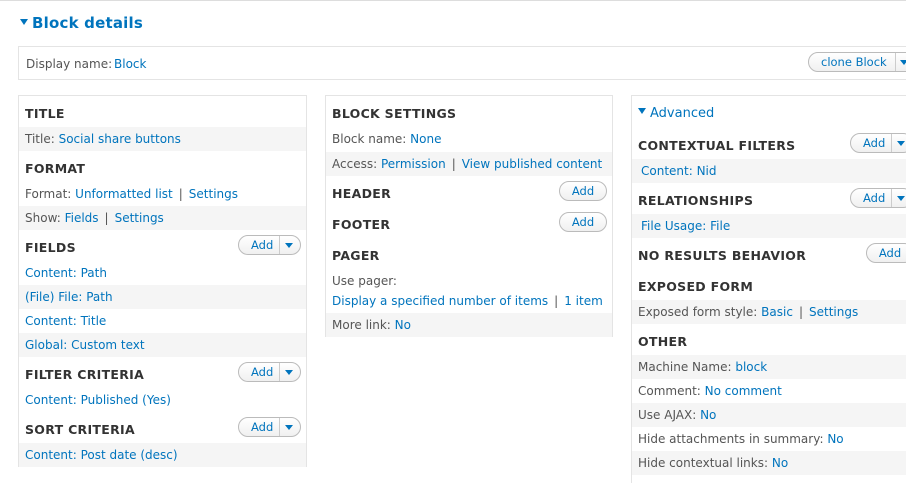  What do you see at coordinates (751, 367) in the screenshot?
I see `machine-name-link: block` at bounding box center [751, 367].